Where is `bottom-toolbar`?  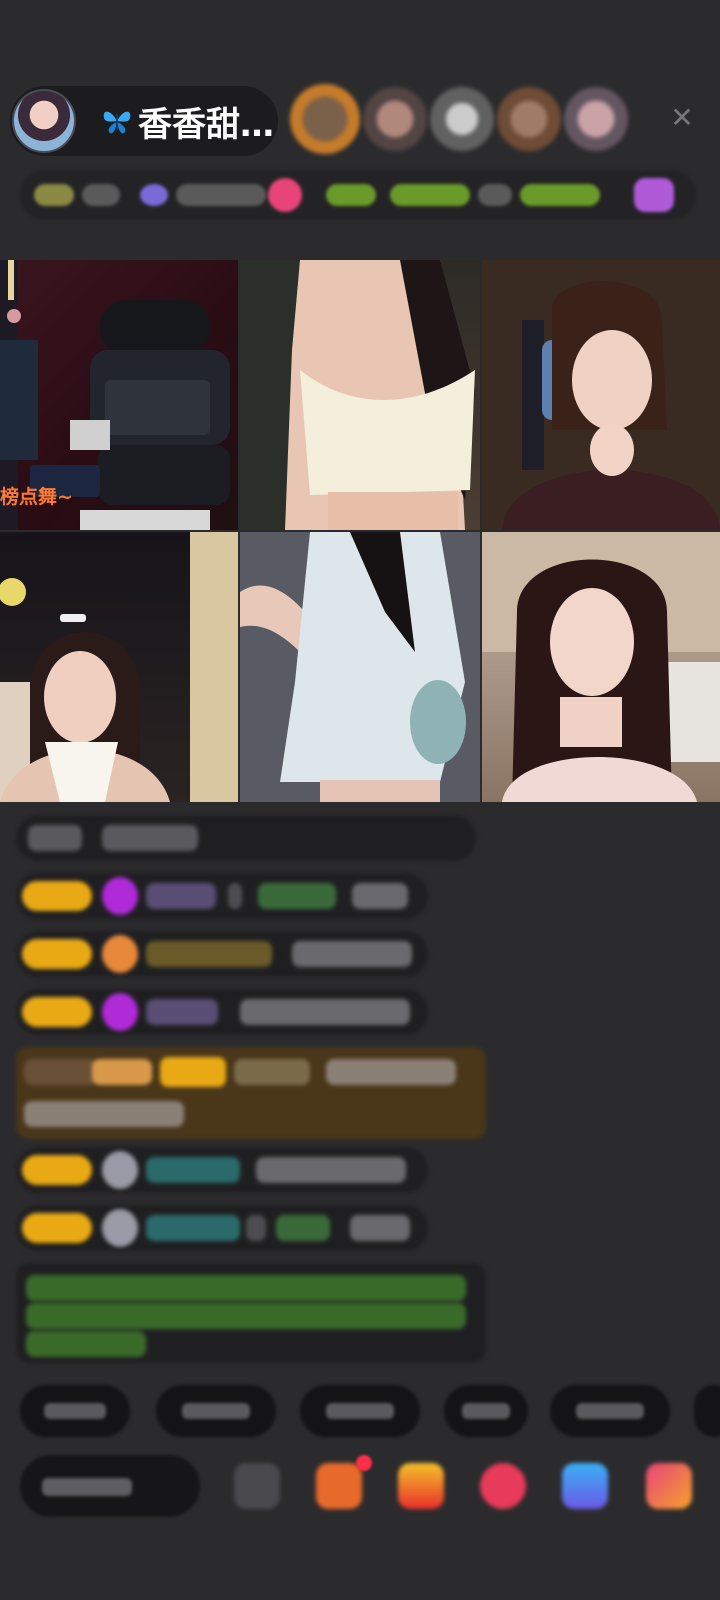 bottom-toolbar is located at coordinates (360, 1495).